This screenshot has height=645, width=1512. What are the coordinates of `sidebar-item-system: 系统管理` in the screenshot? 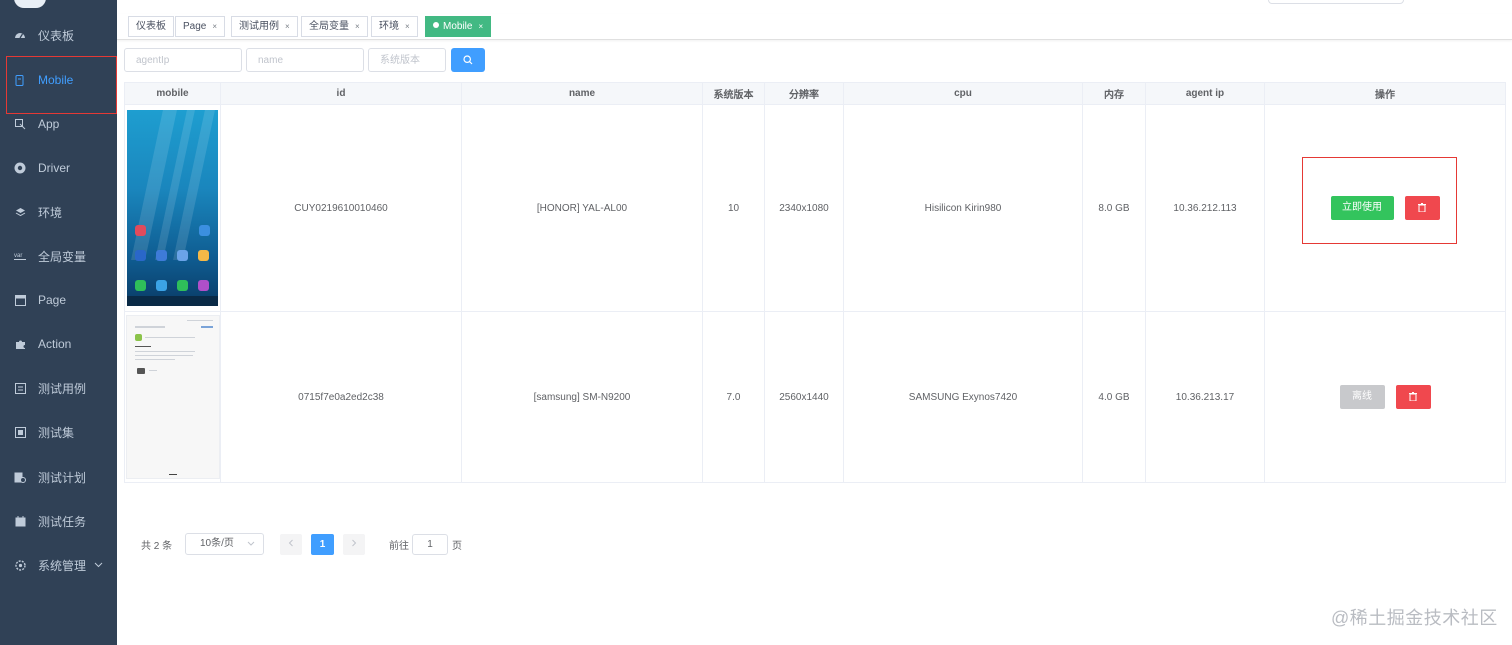 It's located at (58, 565).